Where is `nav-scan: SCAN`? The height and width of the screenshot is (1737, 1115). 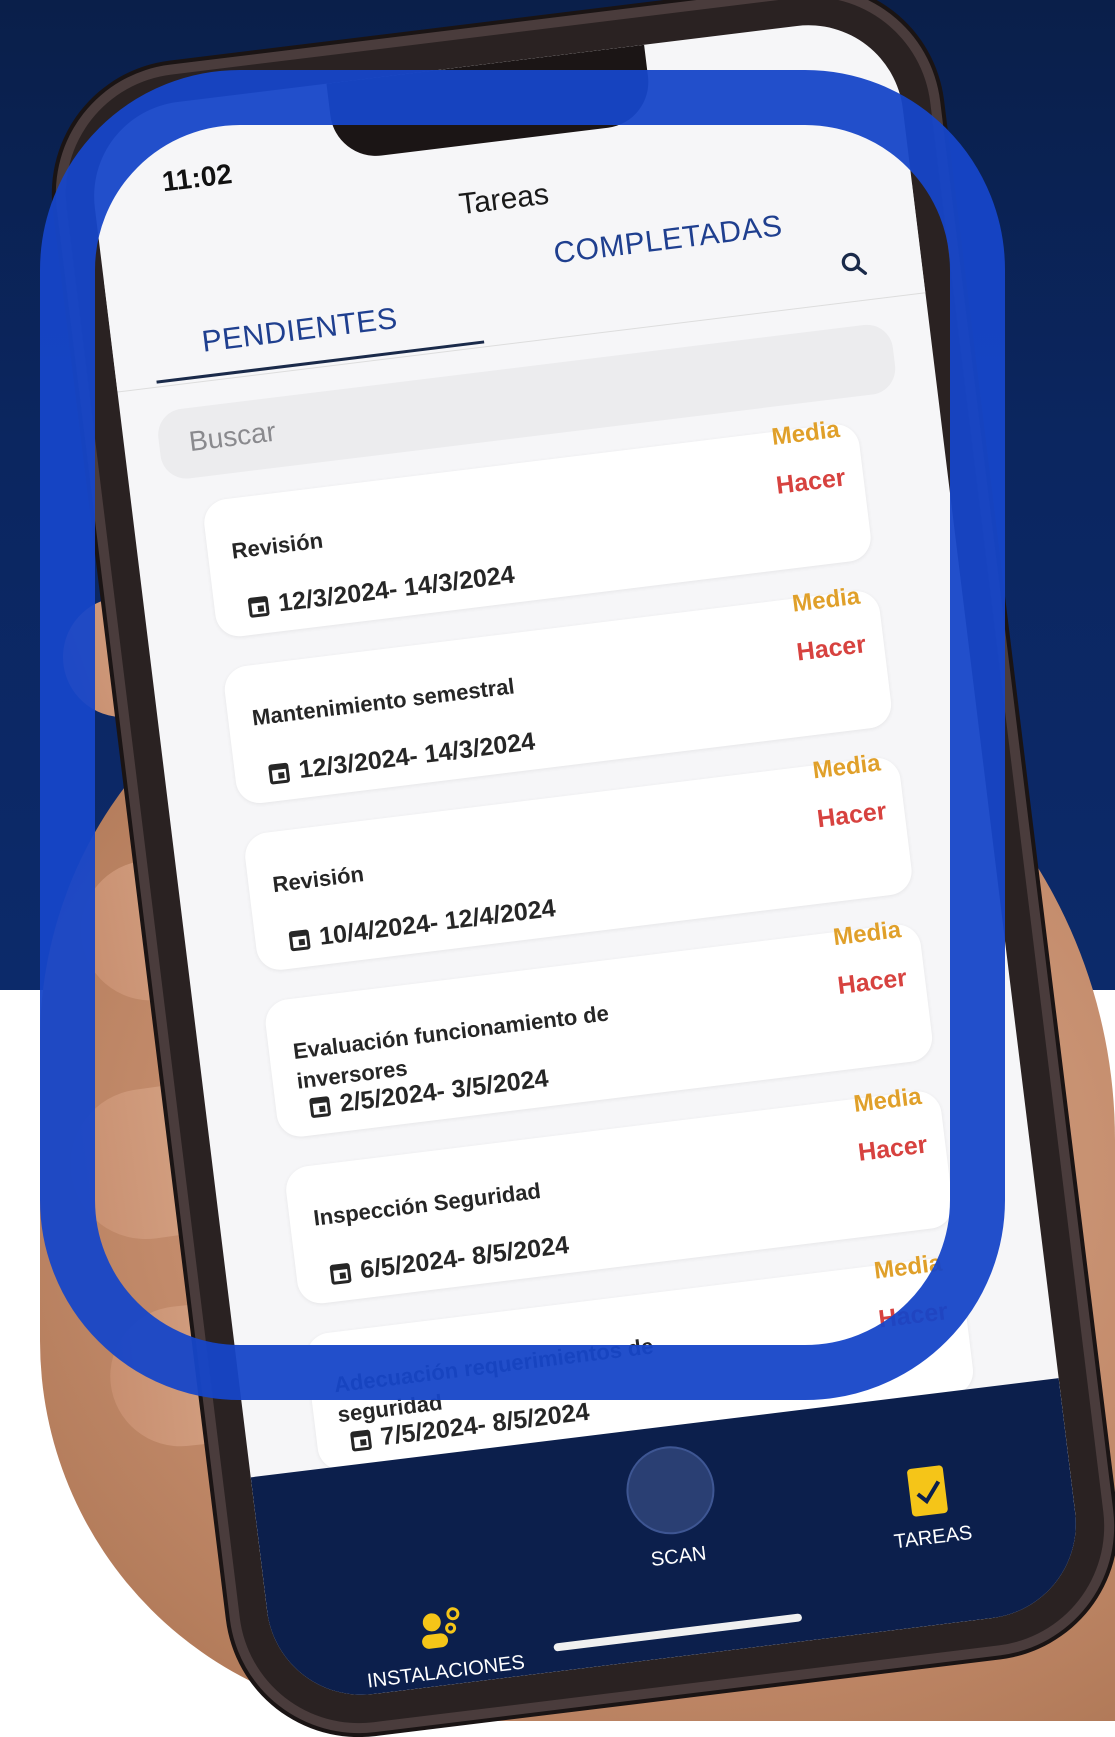
nav-scan: SCAN is located at coordinates (679, 1508).